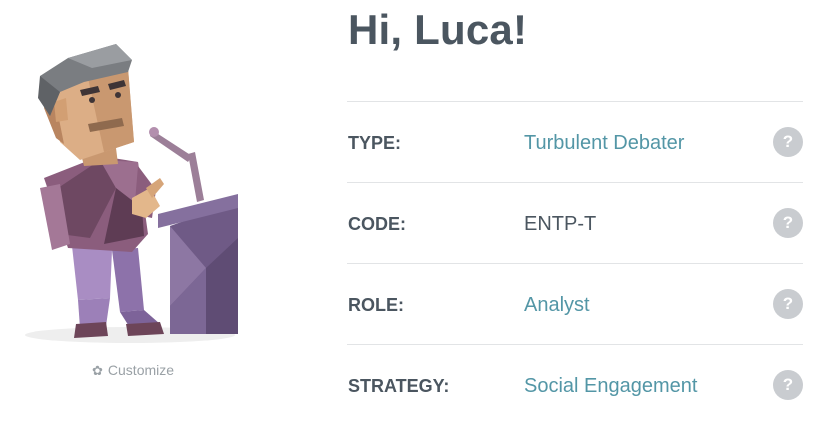  Describe the element at coordinates (141, 370) in the screenshot. I see `customize-label: Customize` at that location.